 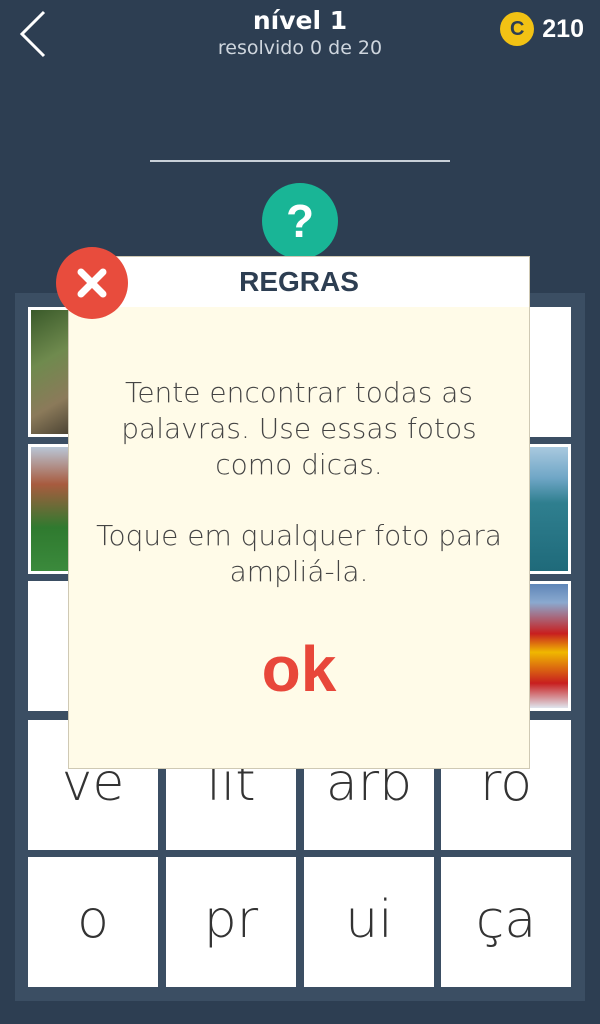 I want to click on header: nível 1 resolvido 0 de 20 210, so click(x=300, y=40).